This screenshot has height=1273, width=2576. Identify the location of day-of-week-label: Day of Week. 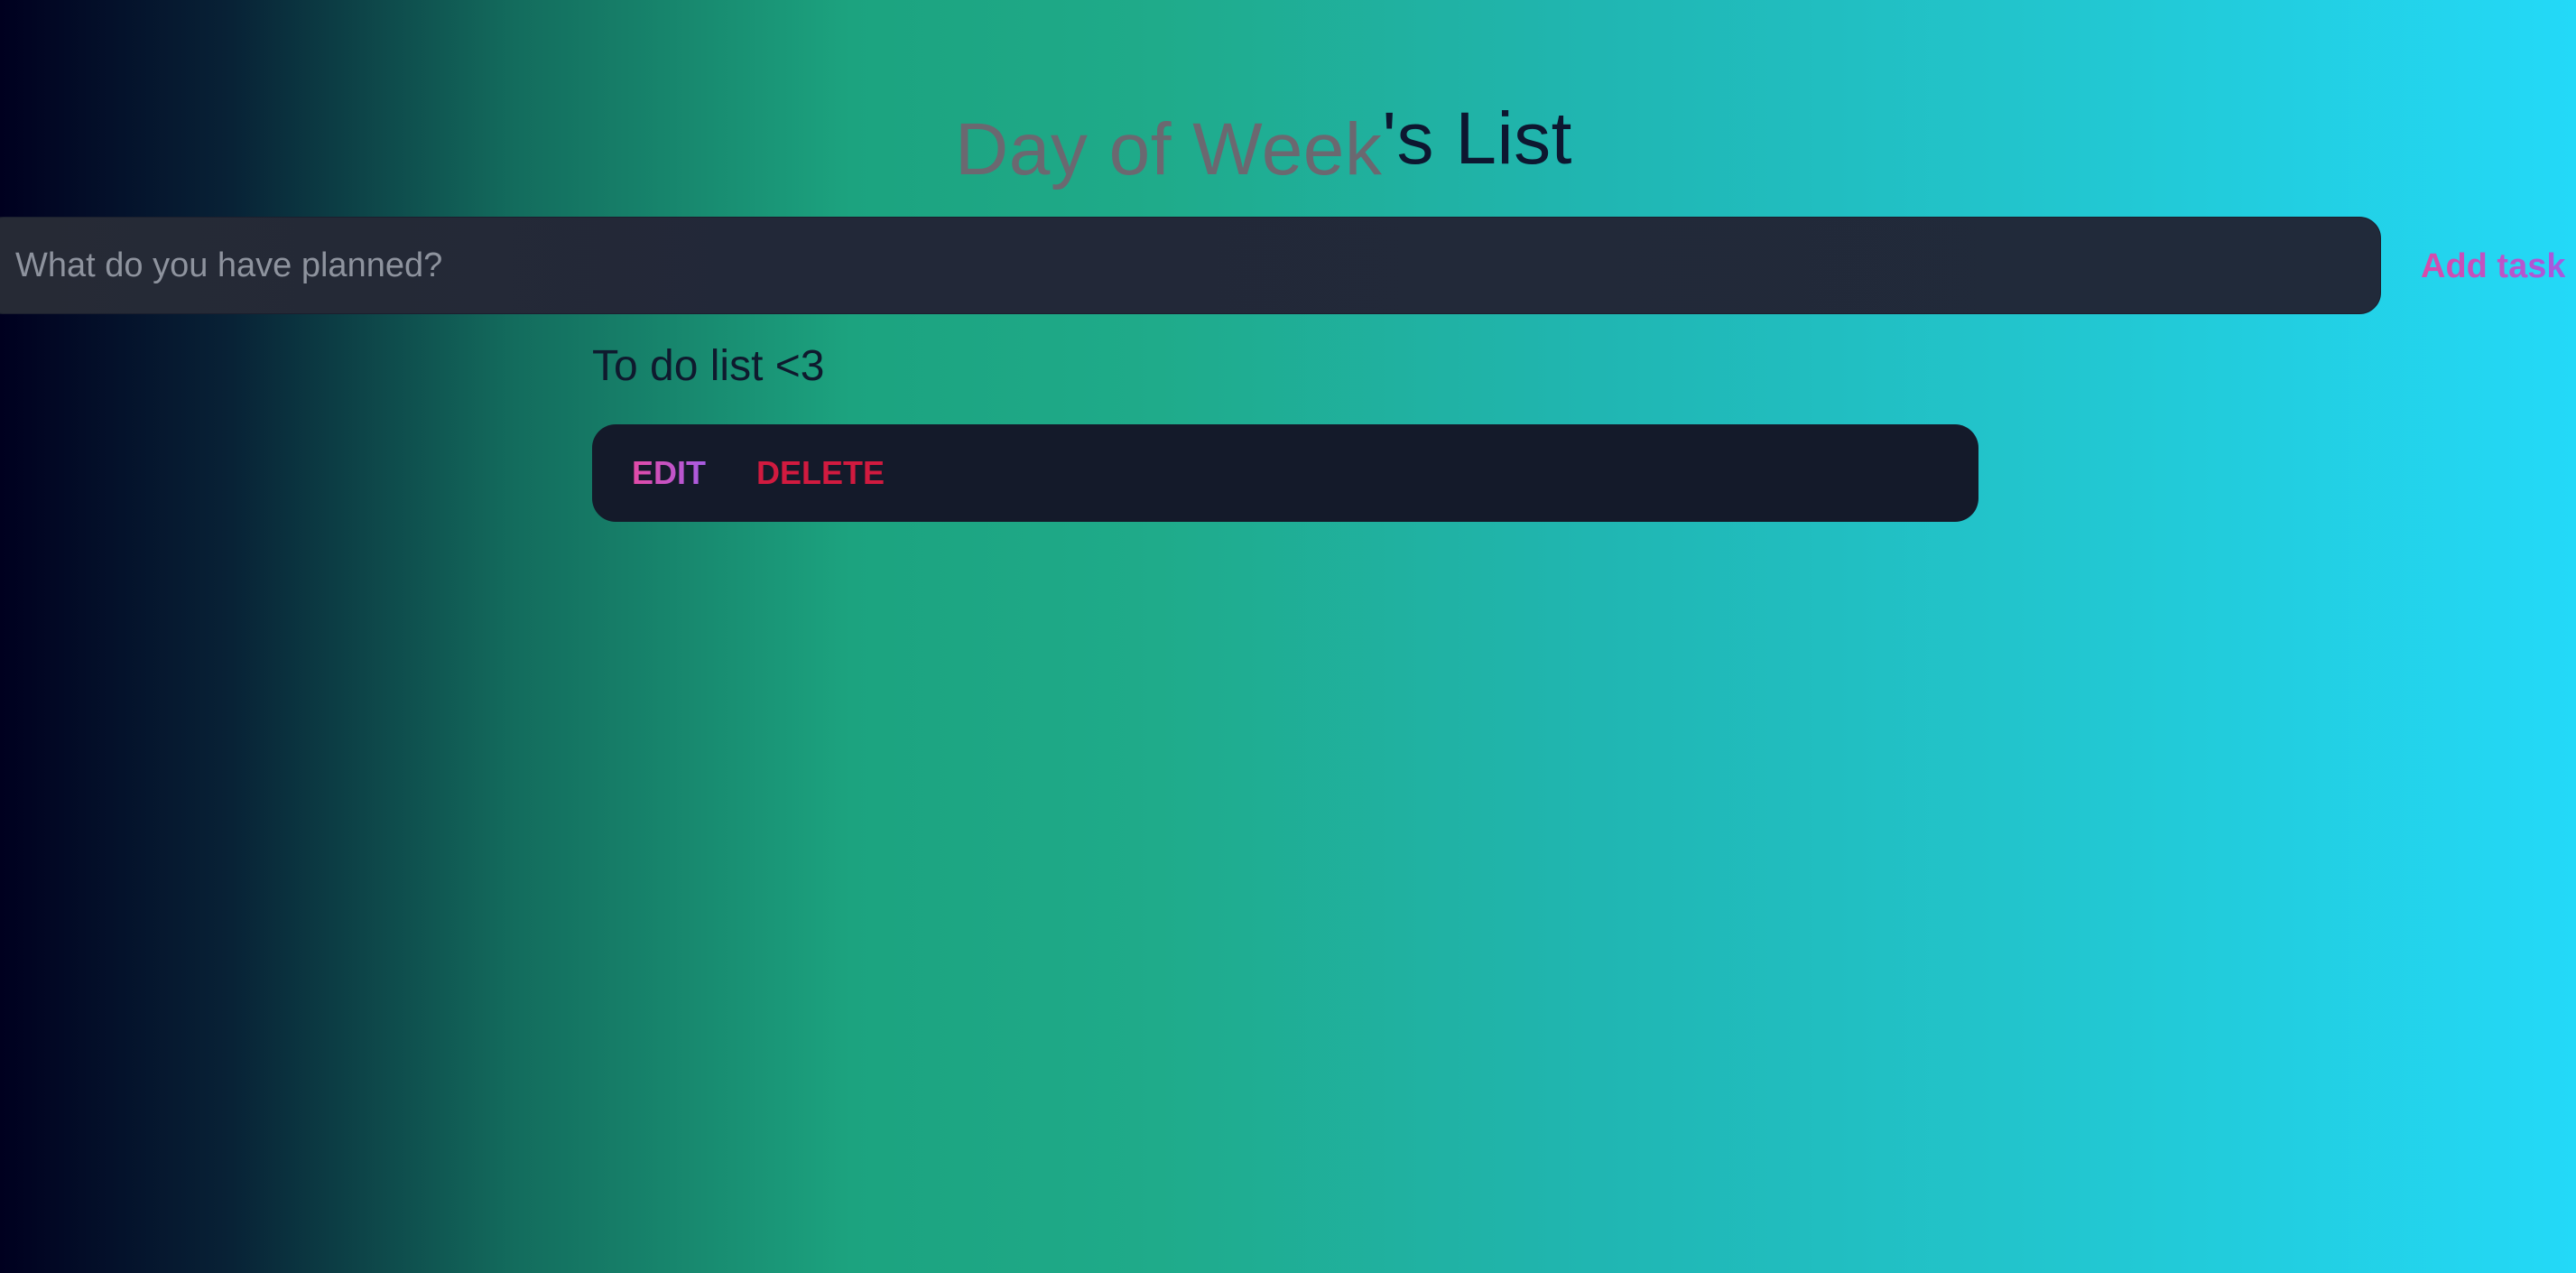
(1169, 148).